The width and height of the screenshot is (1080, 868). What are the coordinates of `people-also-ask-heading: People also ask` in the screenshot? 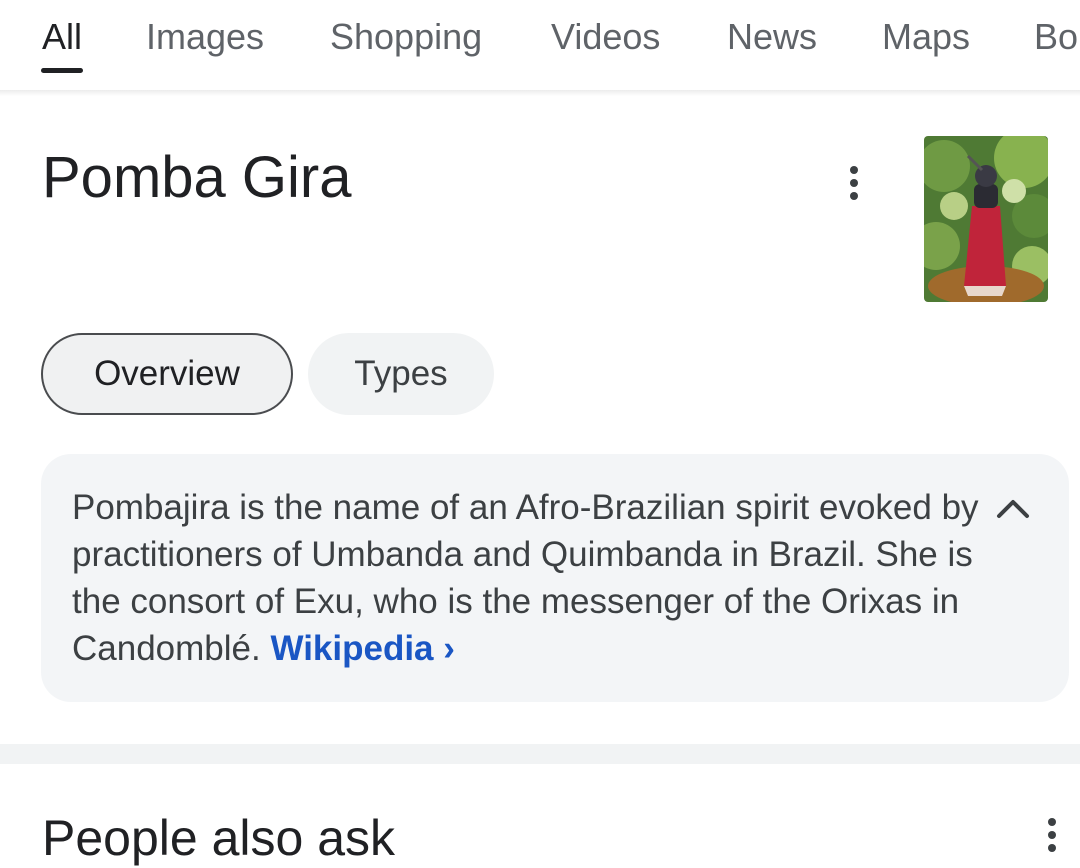 It's located at (219, 838).